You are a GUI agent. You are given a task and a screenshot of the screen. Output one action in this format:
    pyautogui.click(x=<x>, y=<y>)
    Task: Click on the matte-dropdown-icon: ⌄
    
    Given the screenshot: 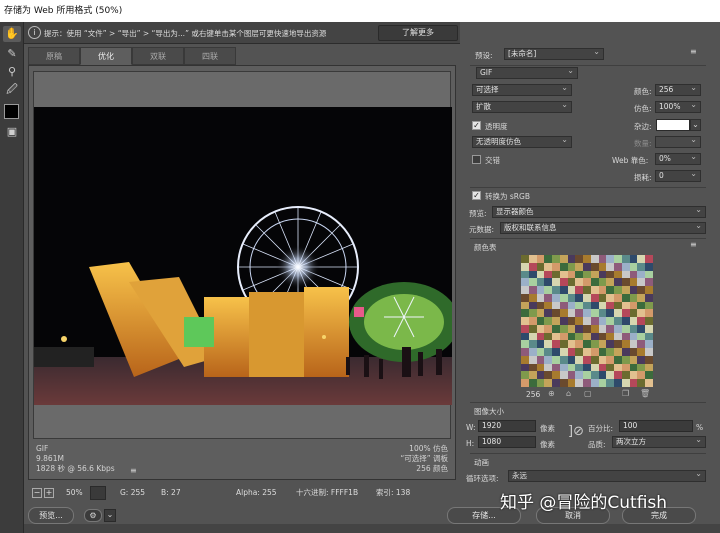 What is the action you would take?
    pyautogui.click(x=695, y=125)
    